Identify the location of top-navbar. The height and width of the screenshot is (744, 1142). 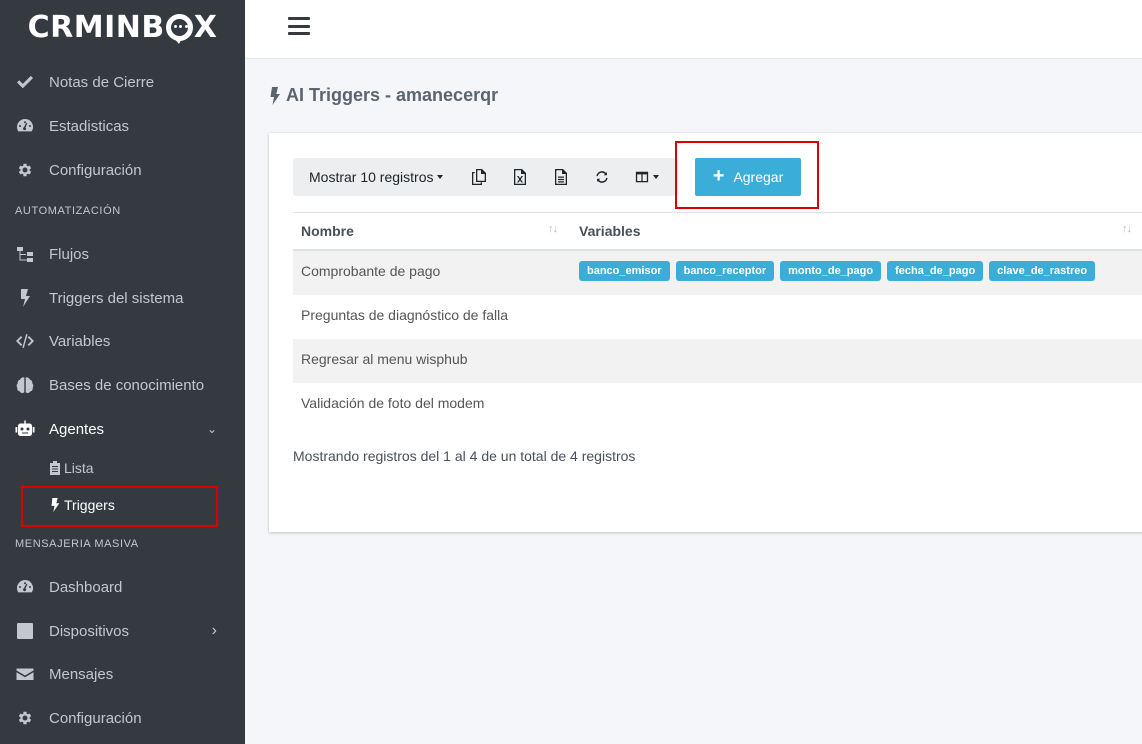
(693, 29).